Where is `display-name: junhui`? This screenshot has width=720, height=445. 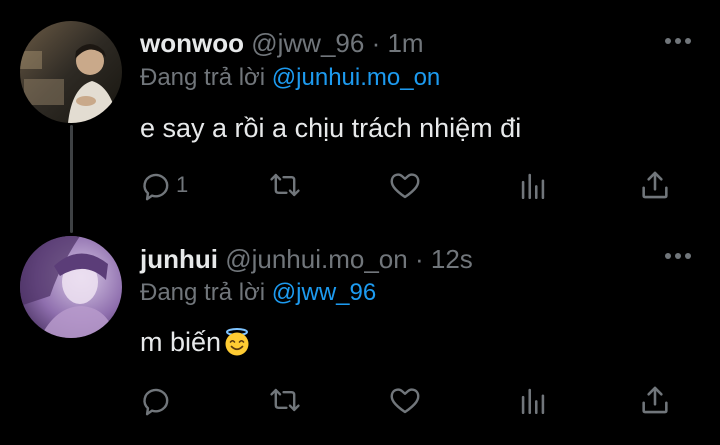
display-name: junhui is located at coordinates (179, 259).